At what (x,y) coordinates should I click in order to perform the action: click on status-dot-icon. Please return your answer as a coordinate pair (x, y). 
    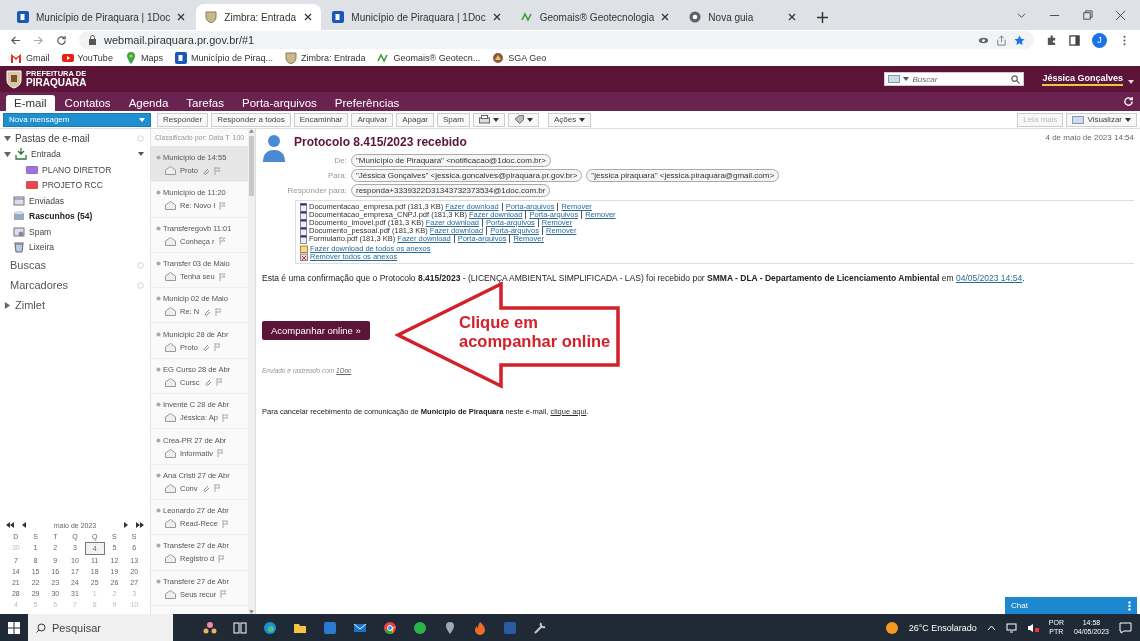
    Looking at the image, I should click on (158, 581).